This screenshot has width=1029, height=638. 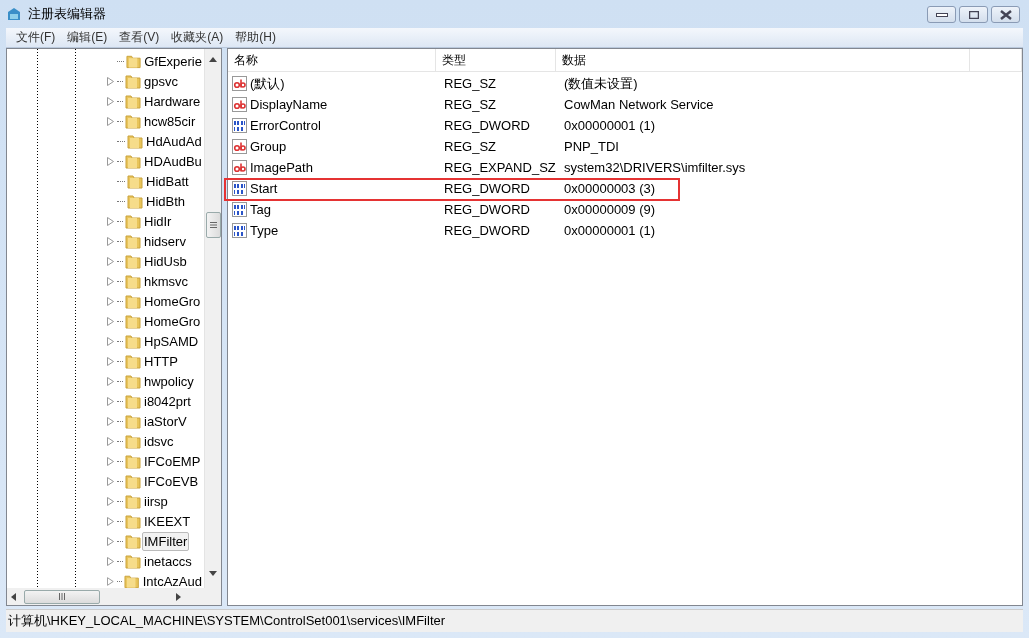 I want to click on value-name: Tag, so click(x=332, y=209).